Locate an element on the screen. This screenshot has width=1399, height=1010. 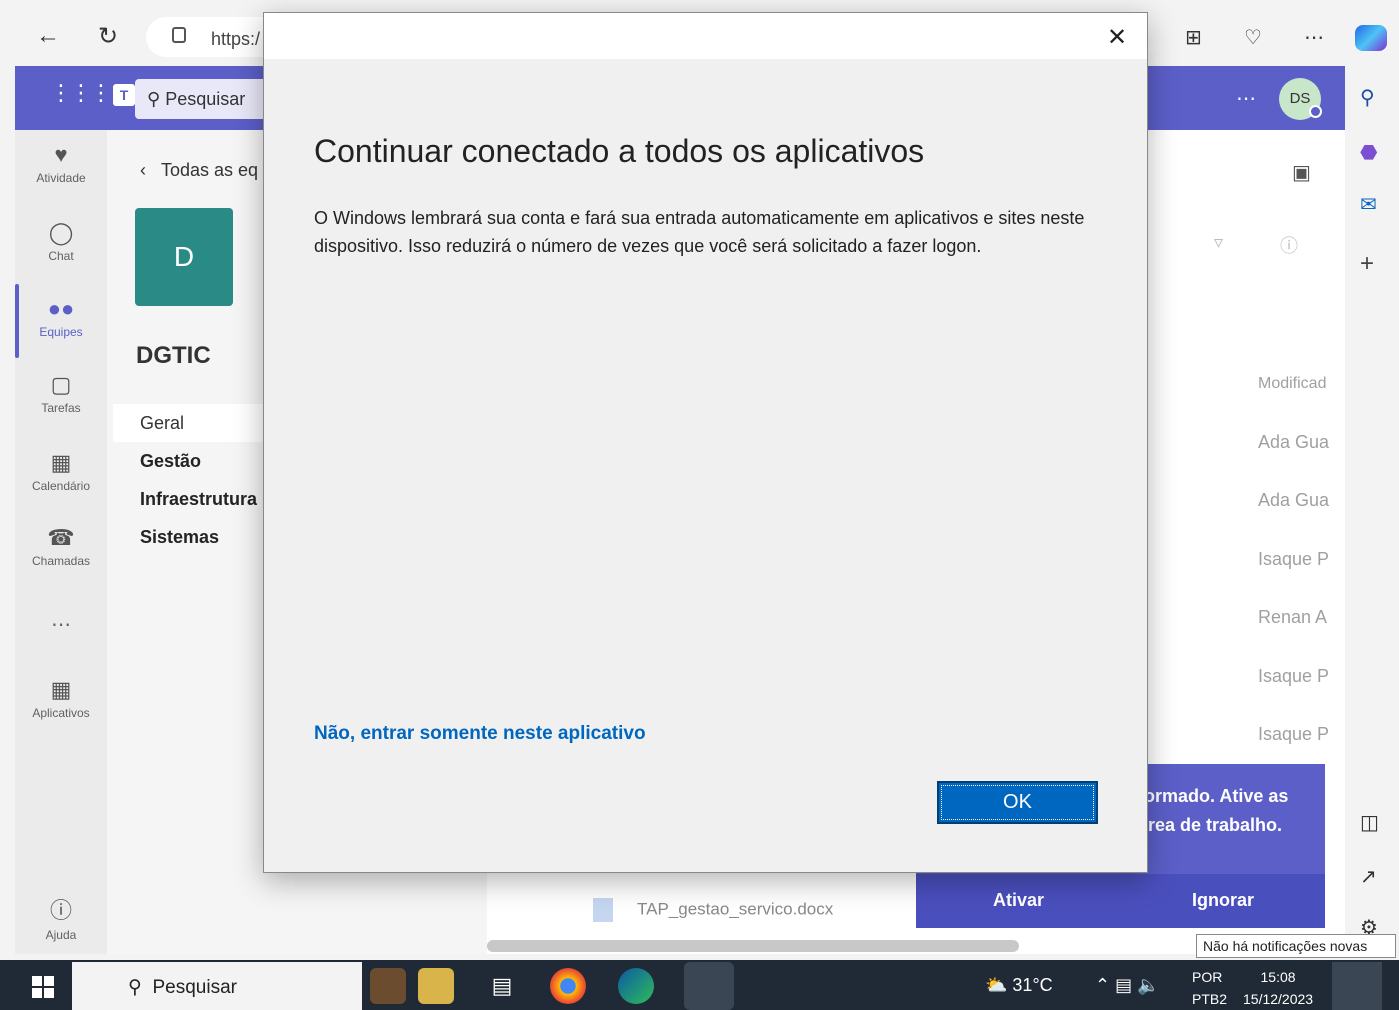
modified-column-header: Modificad is located at coordinates (1292, 384).